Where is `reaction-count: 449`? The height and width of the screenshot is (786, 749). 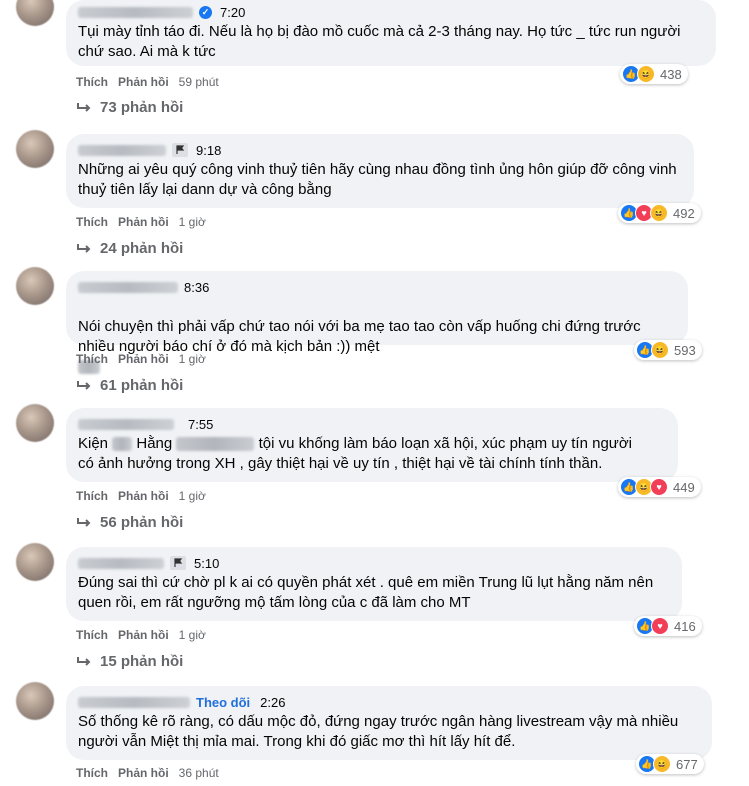
reaction-count: 449 is located at coordinates (684, 487).